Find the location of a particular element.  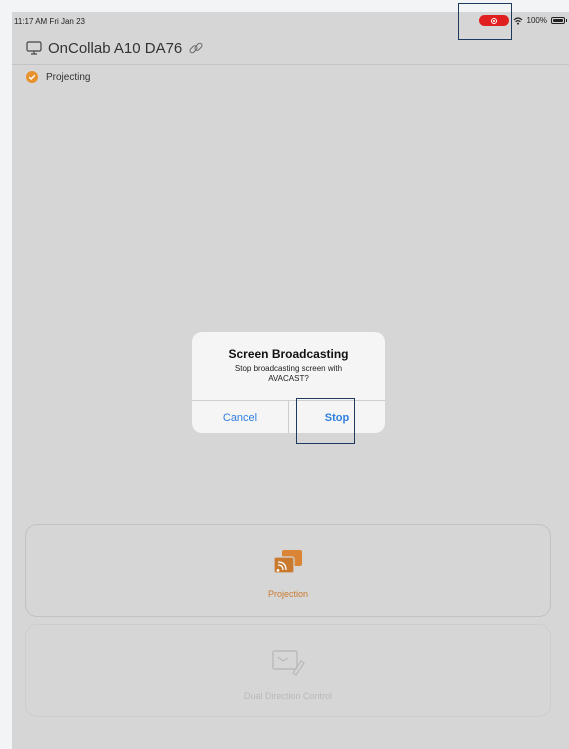

highlight-stop-button is located at coordinates (325, 421).